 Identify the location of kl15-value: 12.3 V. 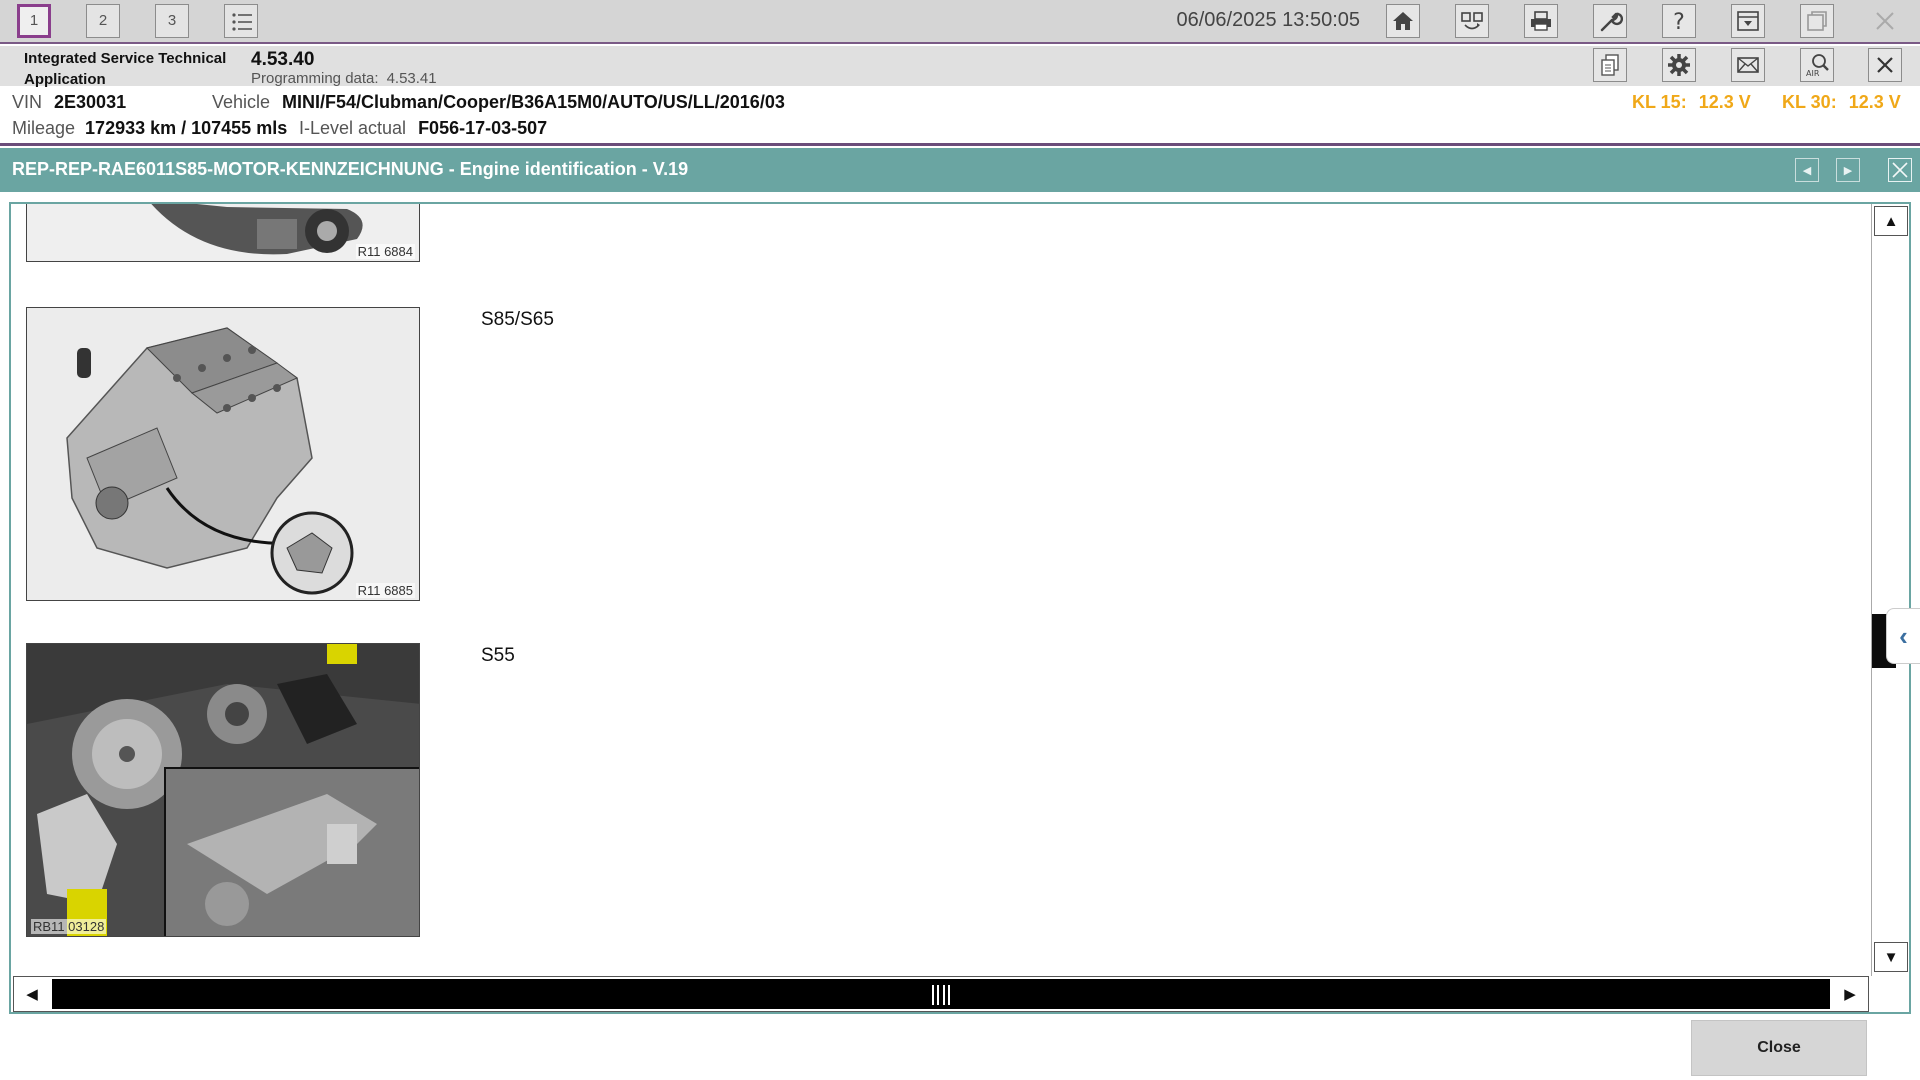
(1724, 102).